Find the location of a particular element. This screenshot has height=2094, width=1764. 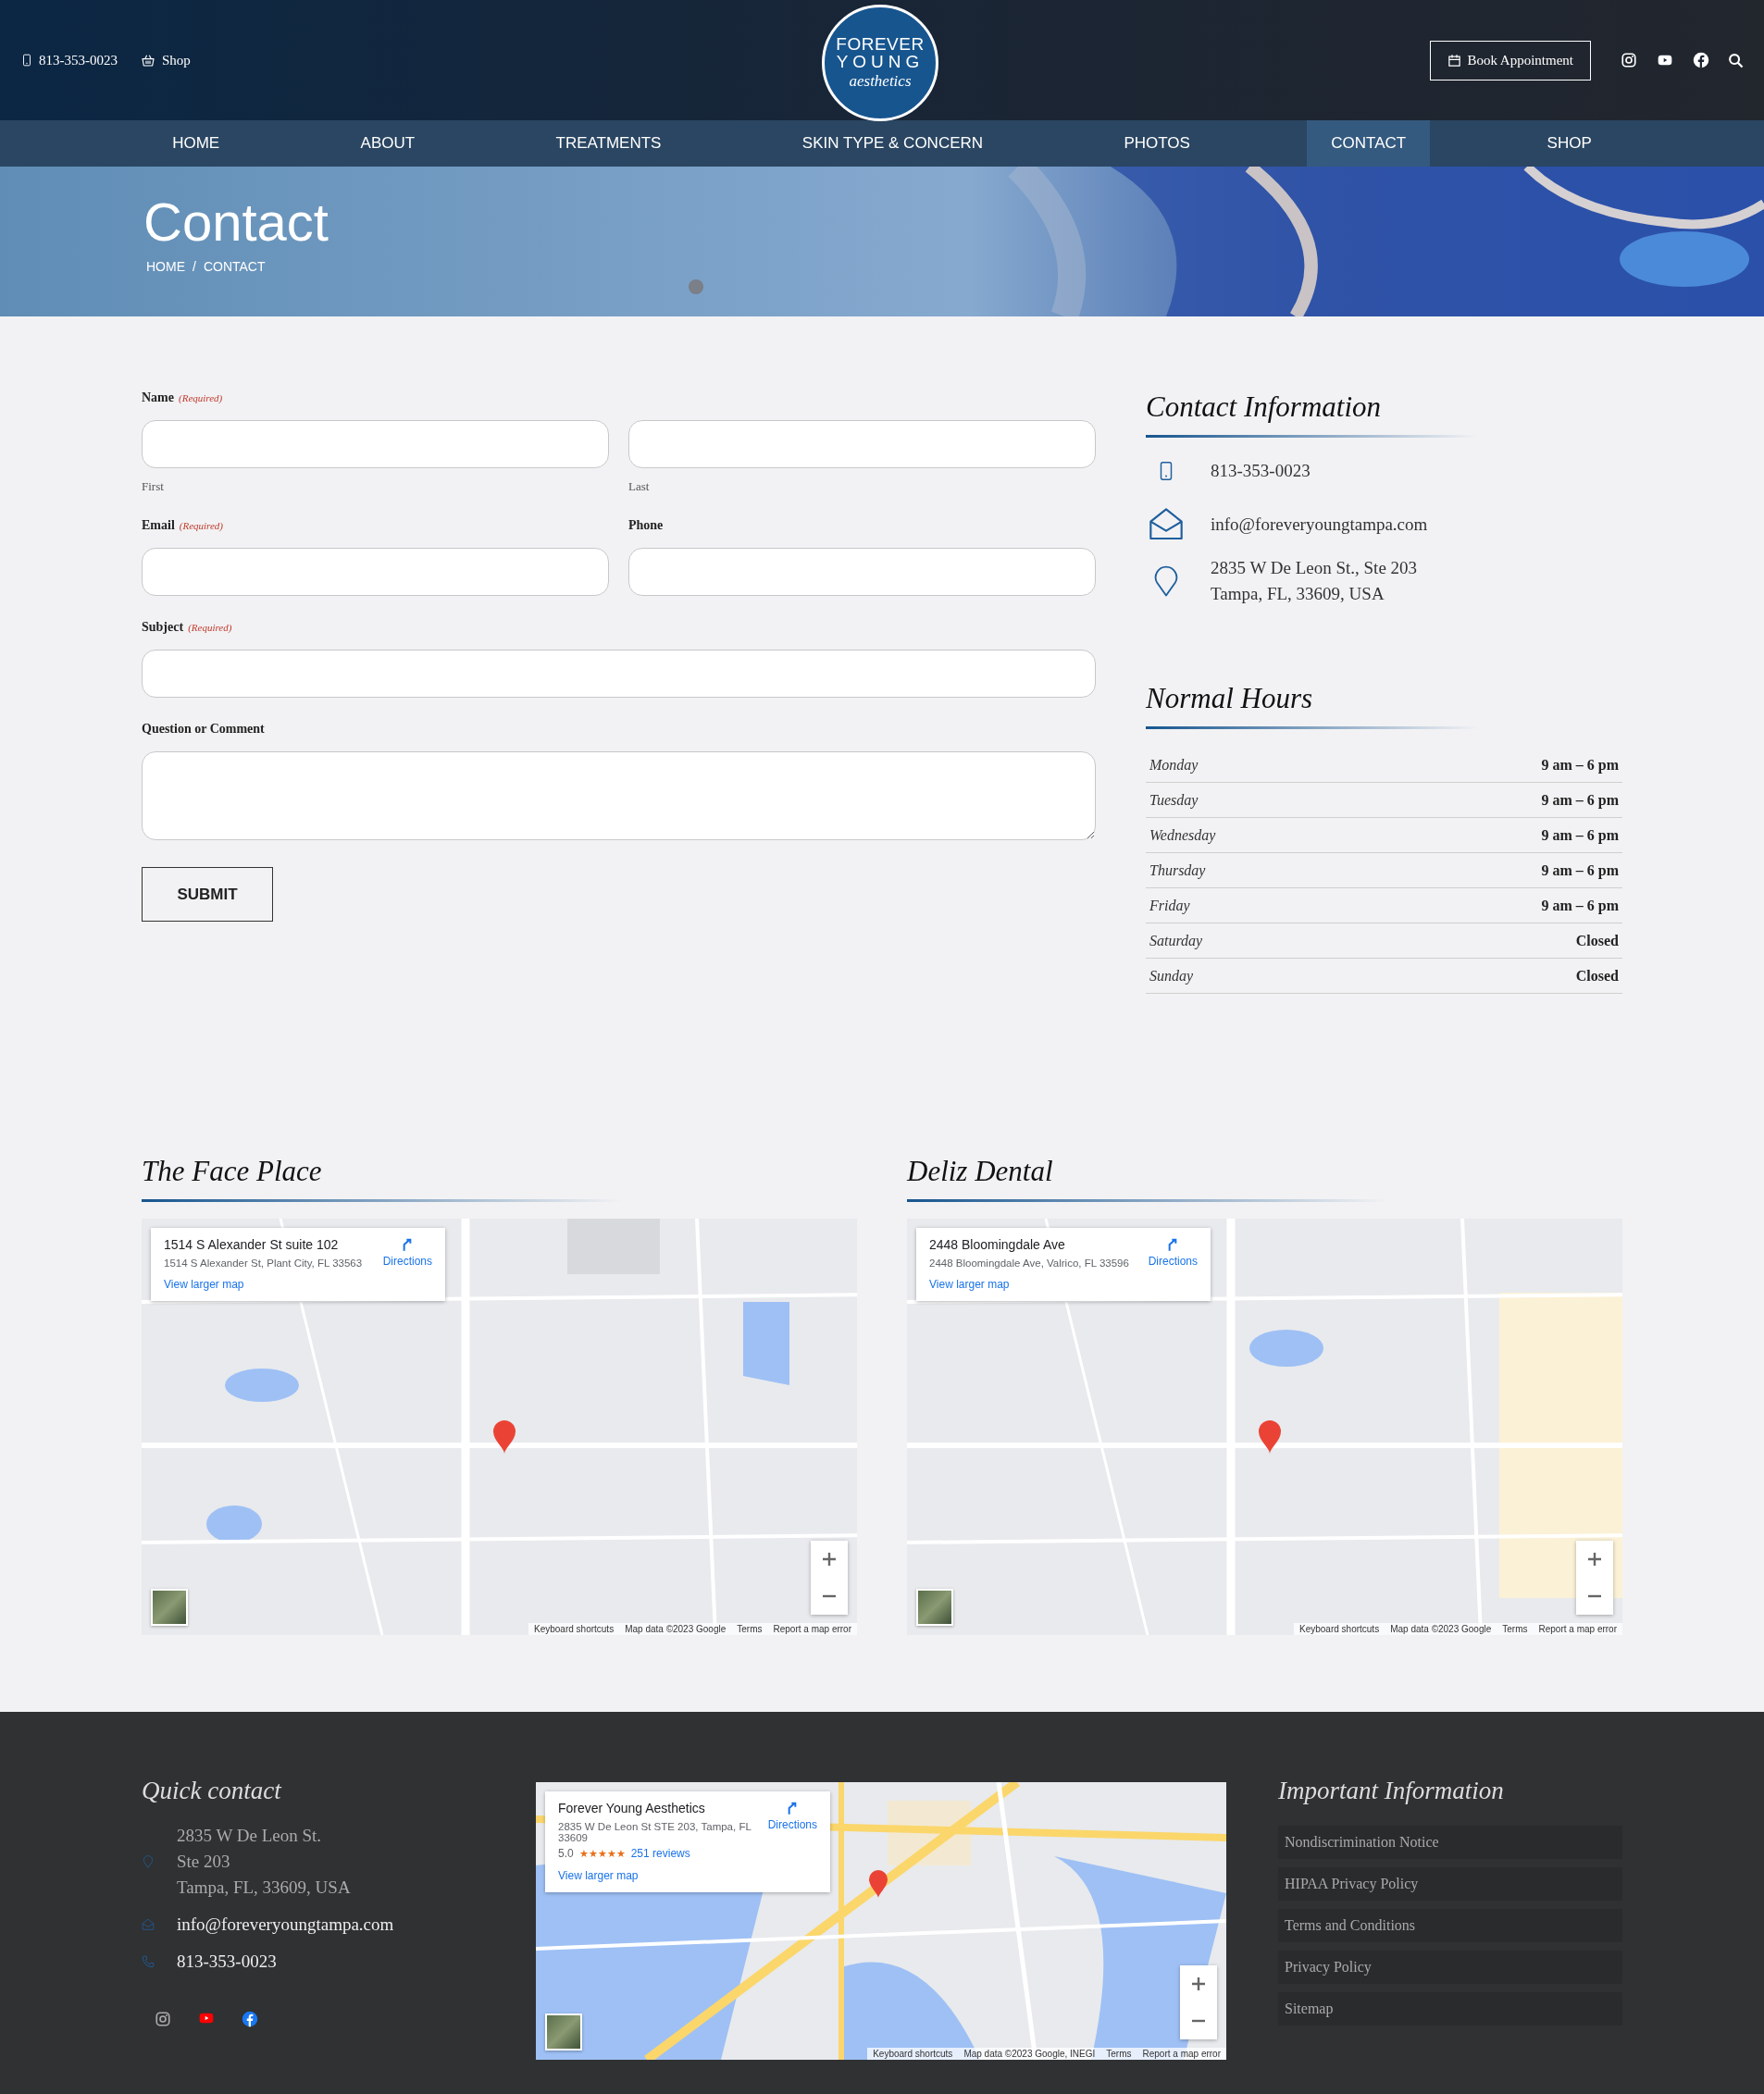

phone-icon is located at coordinates (26, 60).